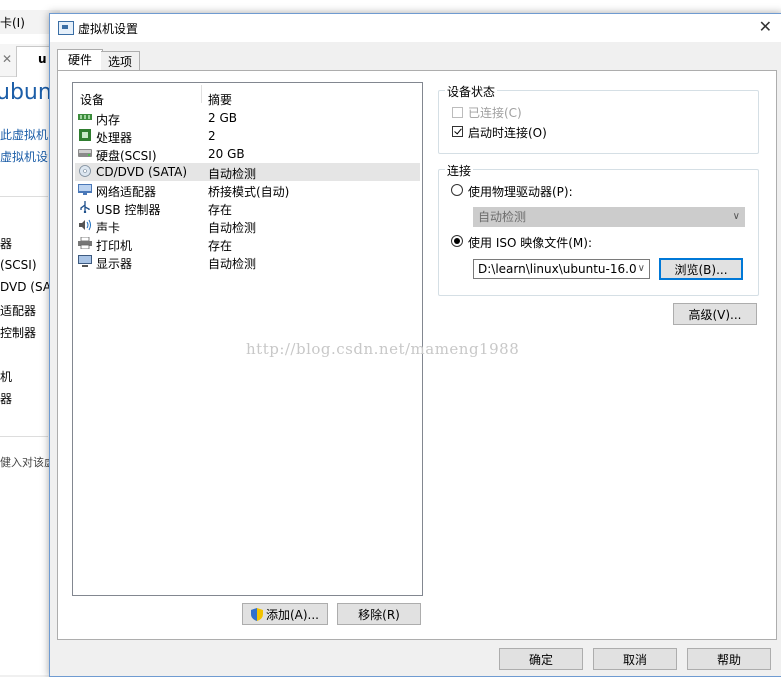 This screenshot has height=677, width=781. Describe the element at coordinates (502, 217) in the screenshot. I see `physical-drive-value: 自动检测` at that location.